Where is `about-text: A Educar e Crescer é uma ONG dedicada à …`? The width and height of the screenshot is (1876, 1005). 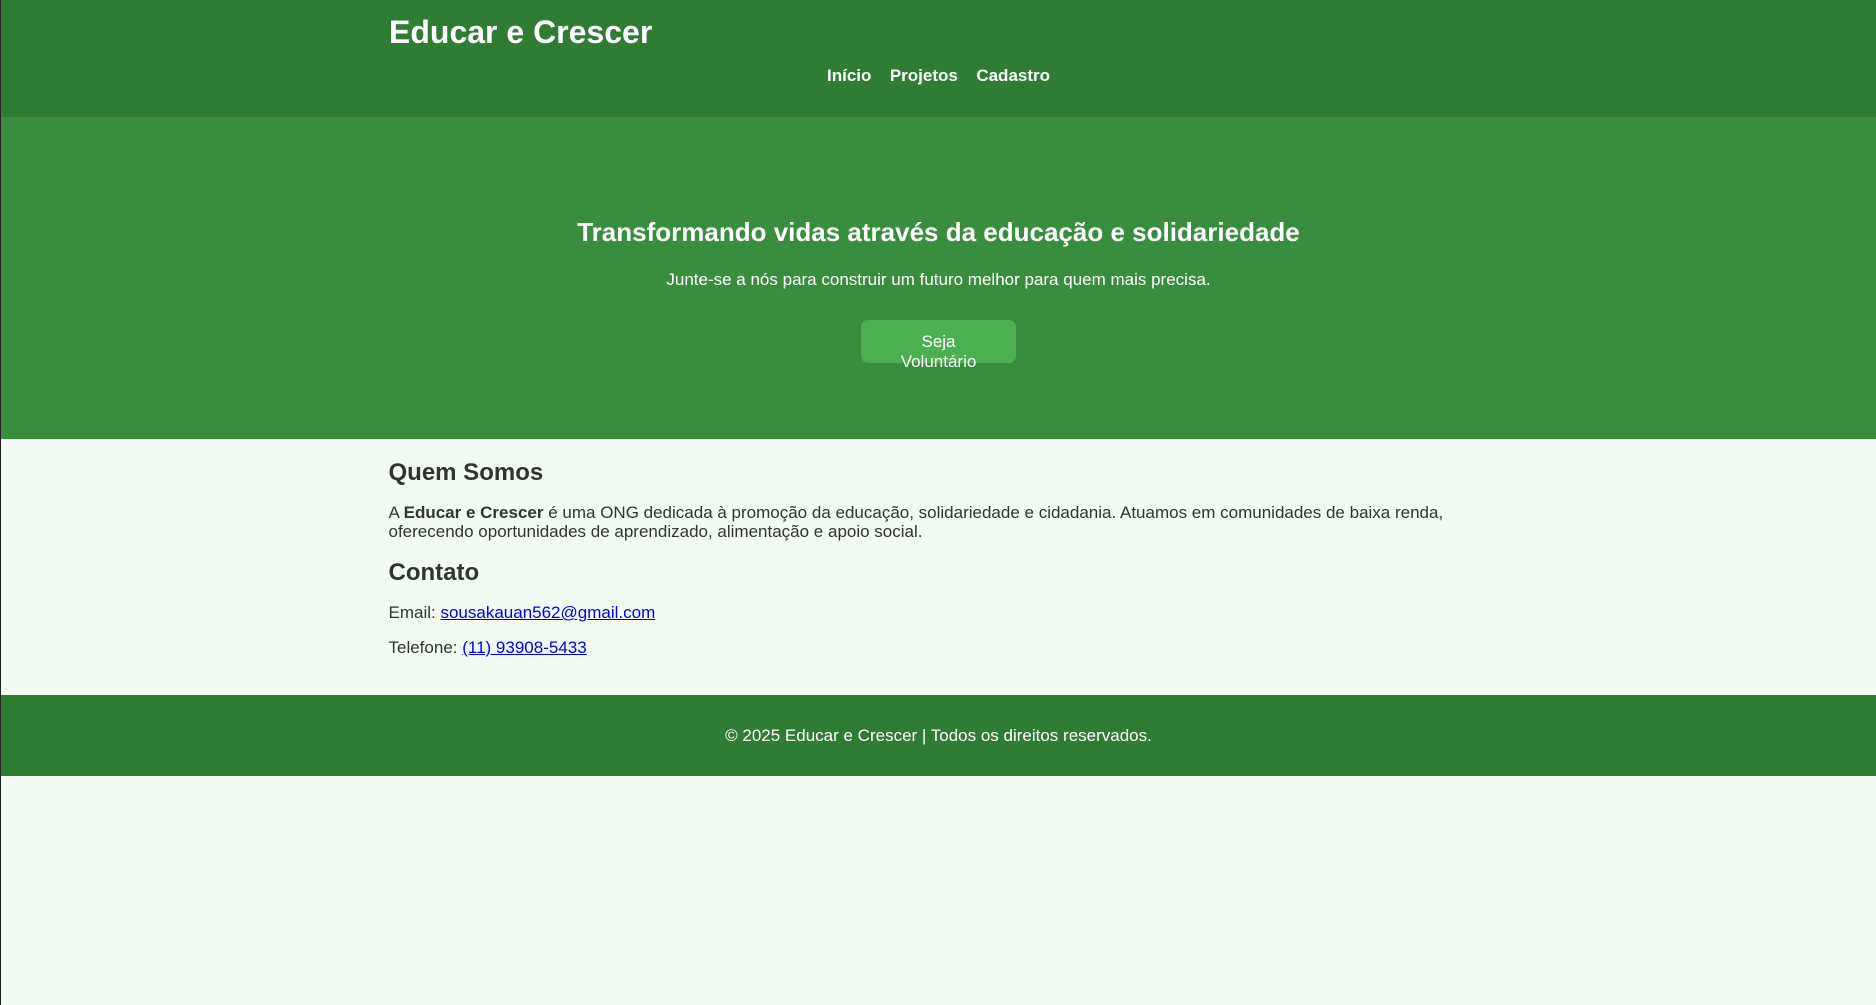 about-text: A Educar e Crescer é uma ONG dedicada à … is located at coordinates (939, 522).